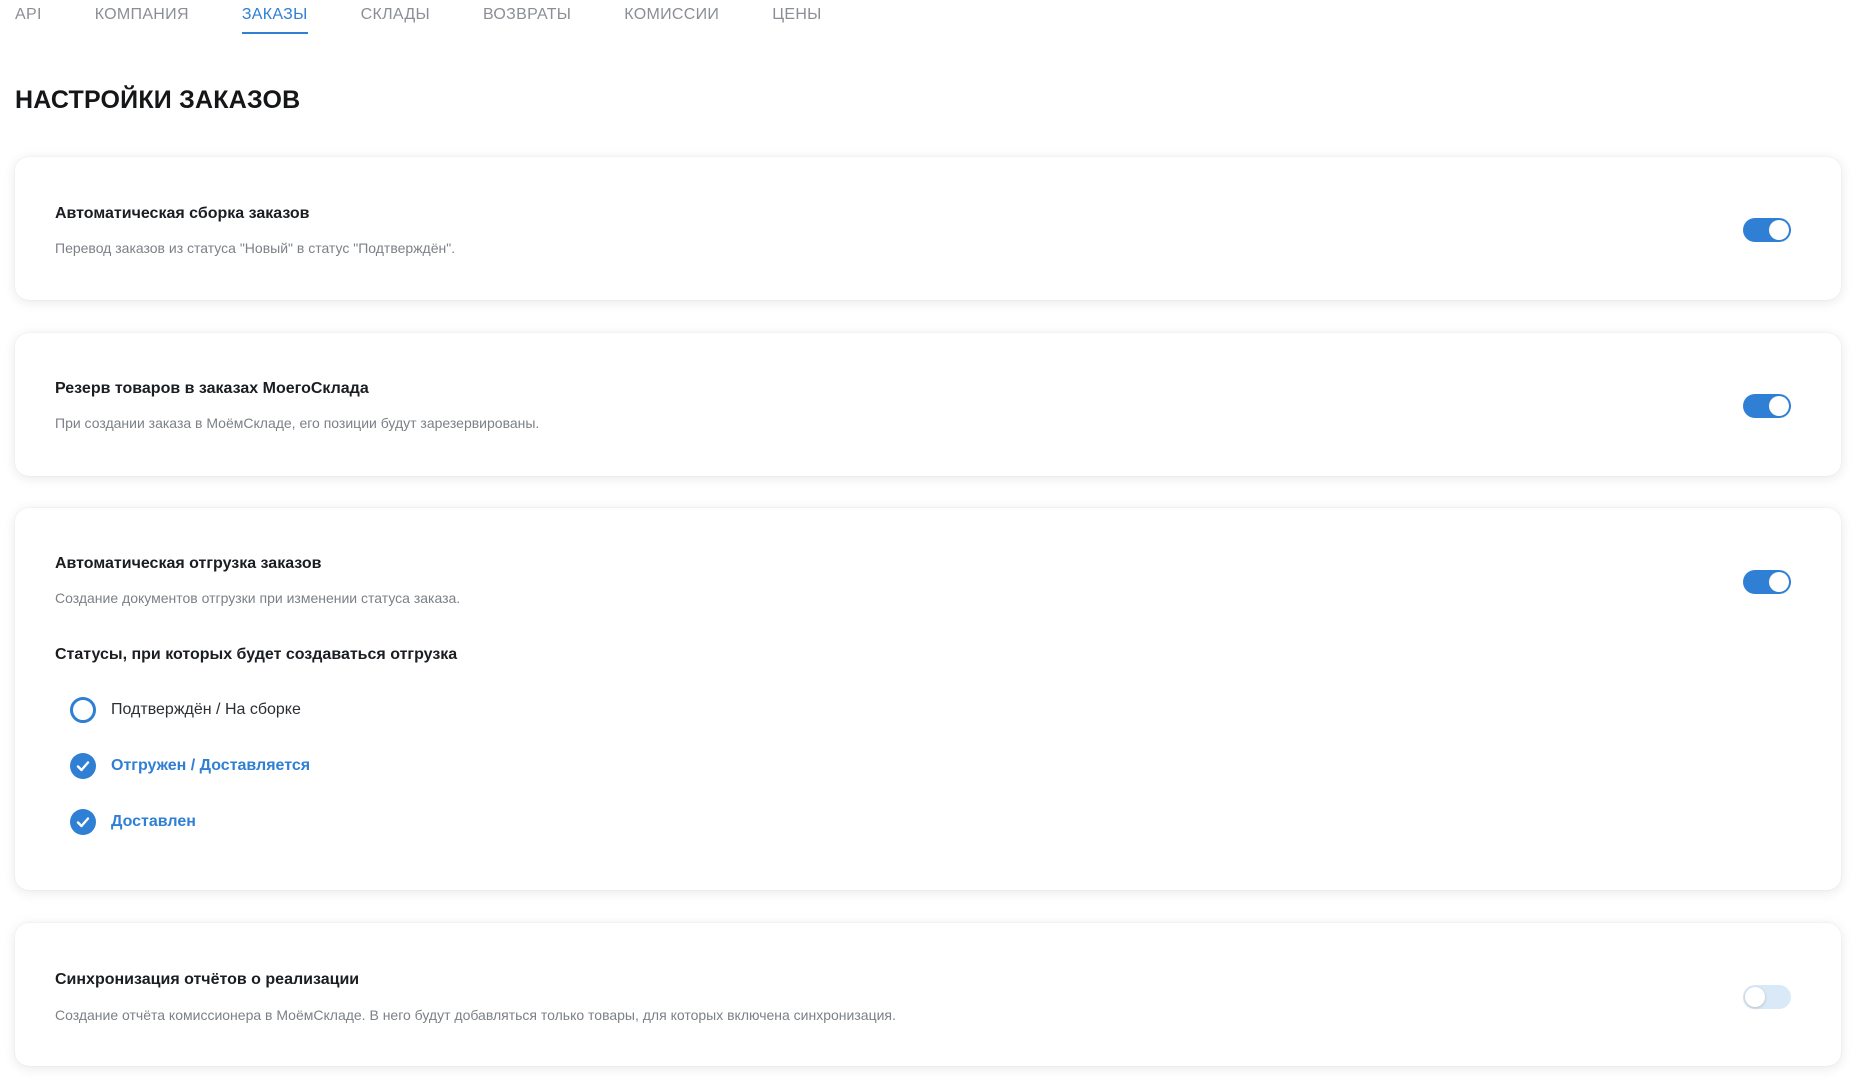 Image resolution: width=1858 pixels, height=1084 pixels. What do you see at coordinates (182, 213) in the screenshot?
I see `setting-title: Автоматическая сборка заказов` at bounding box center [182, 213].